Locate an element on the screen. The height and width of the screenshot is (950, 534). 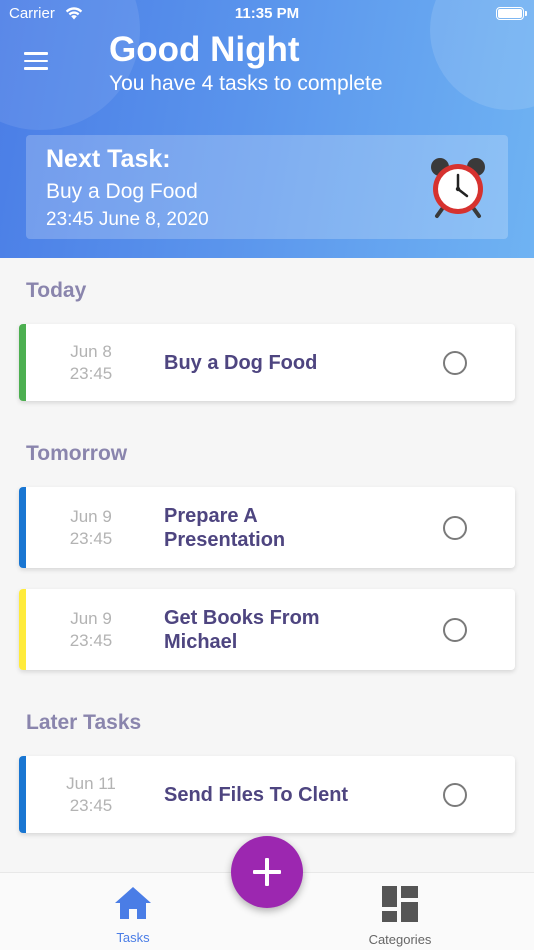
task-card: Jun 9 23:45 Prepare A Presentation is located at coordinates (267, 527).